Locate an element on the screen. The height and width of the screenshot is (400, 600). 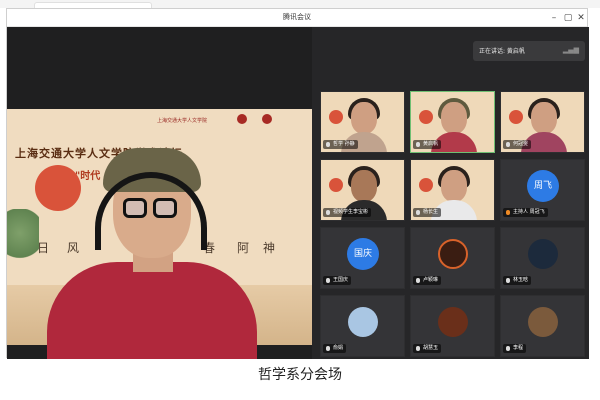
participant-name: 何冠雯 is located at coordinates (517, 144).